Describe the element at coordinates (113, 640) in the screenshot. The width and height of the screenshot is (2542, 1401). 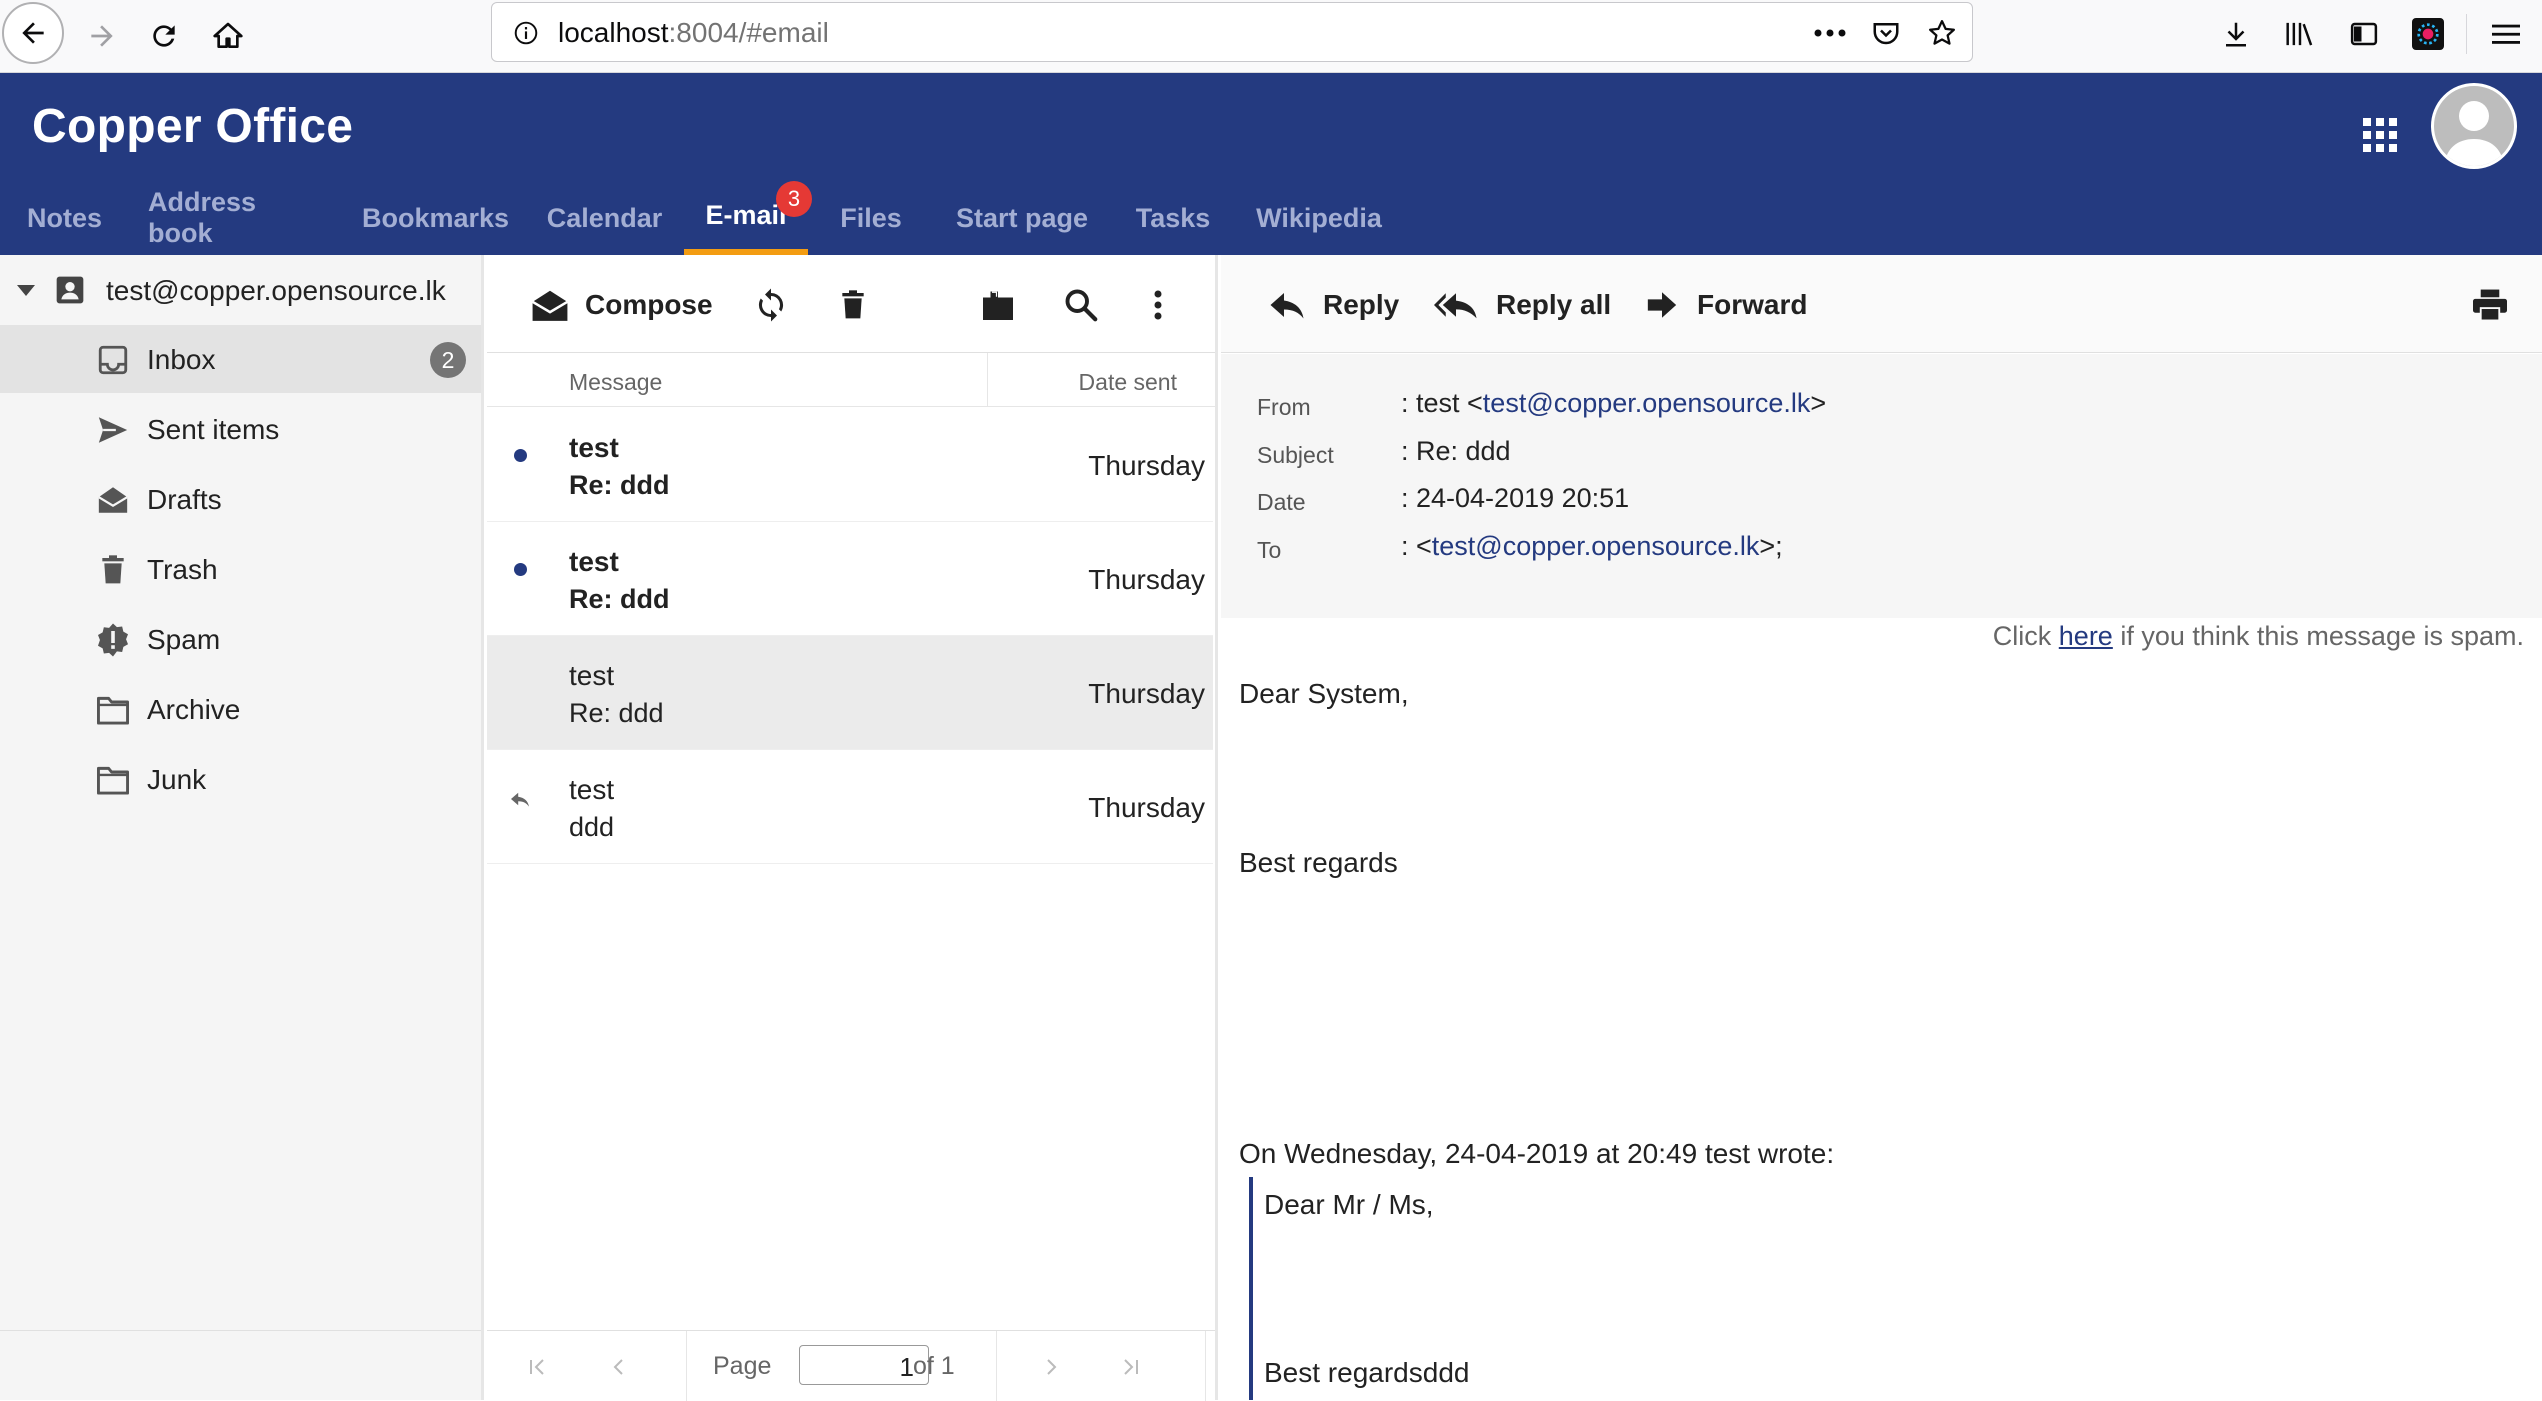
I see `spam-icon` at that location.